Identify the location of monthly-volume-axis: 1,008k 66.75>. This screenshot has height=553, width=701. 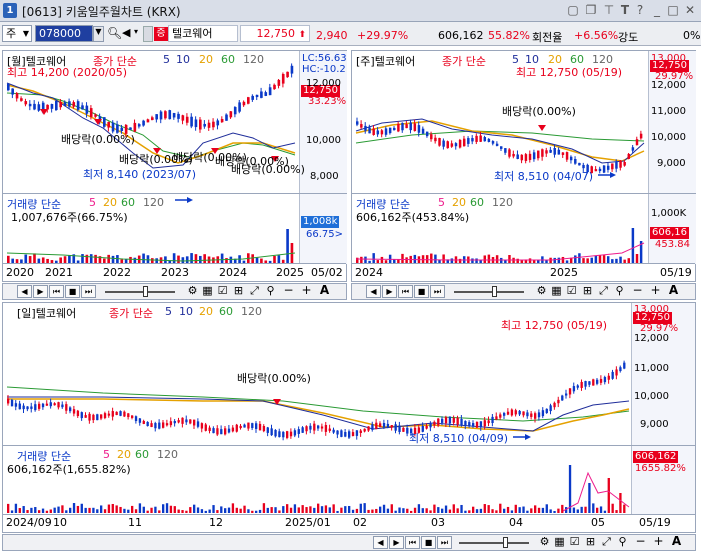
(323, 229).